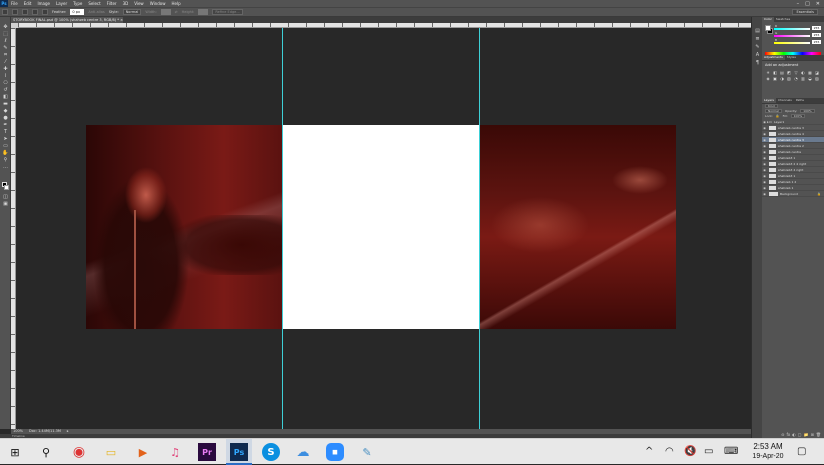 This screenshot has width=824, height=465. I want to click on hand-tool-icon: ✋, so click(5, 153).